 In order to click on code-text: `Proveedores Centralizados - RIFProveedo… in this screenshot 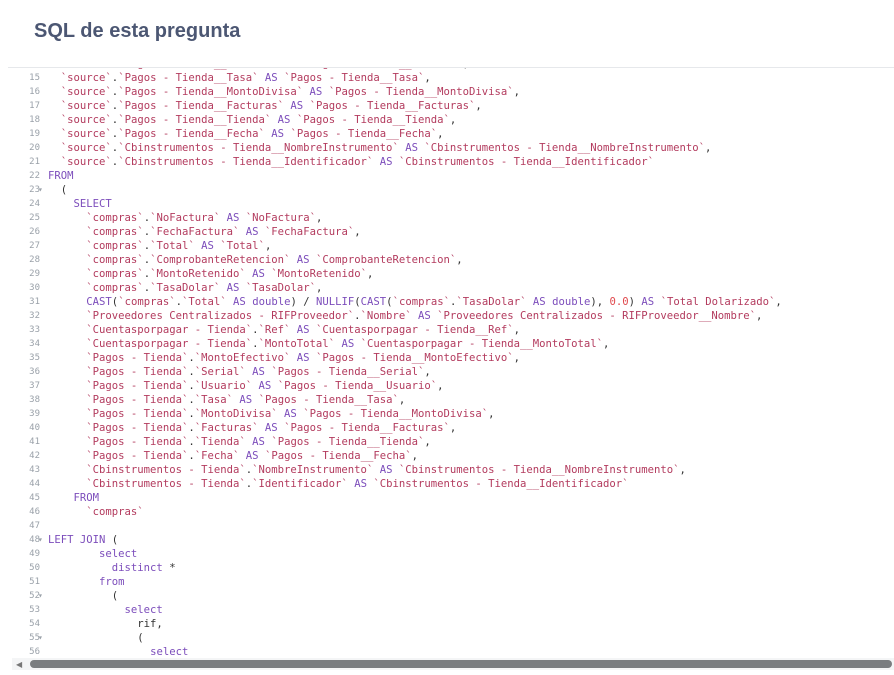, I will do `click(424, 316)`.